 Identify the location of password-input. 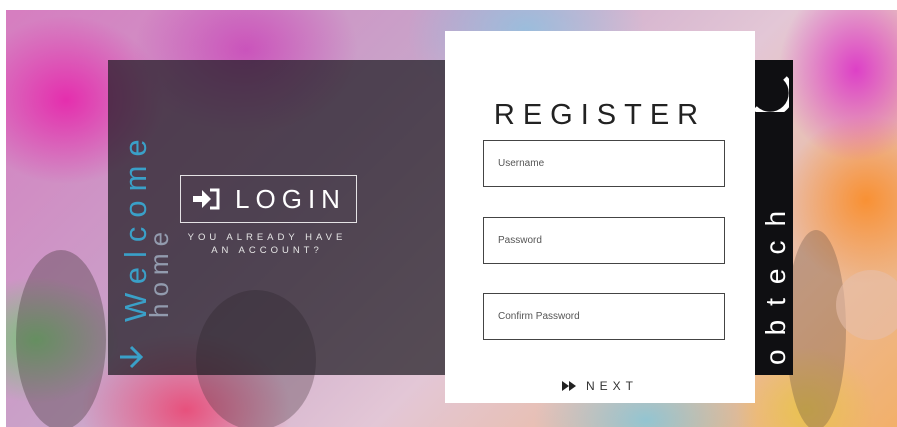
(604, 240).